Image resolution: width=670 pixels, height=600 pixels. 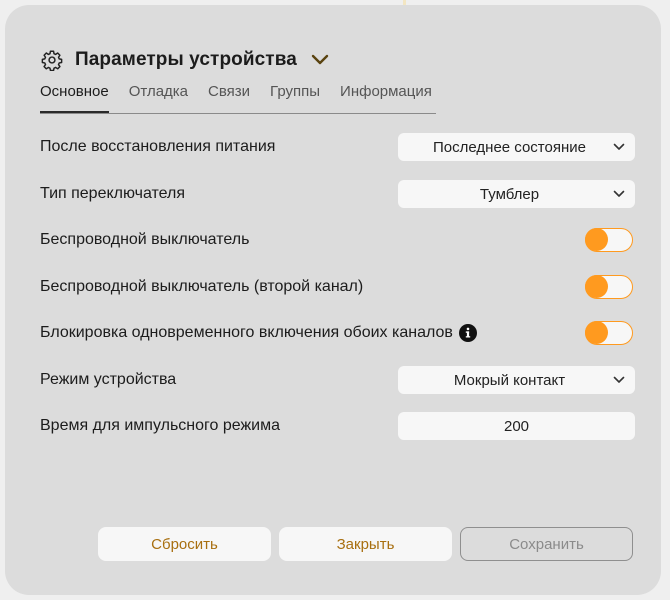 What do you see at coordinates (160, 425) in the screenshot?
I see `setting-label: Время для импульсного режима` at bounding box center [160, 425].